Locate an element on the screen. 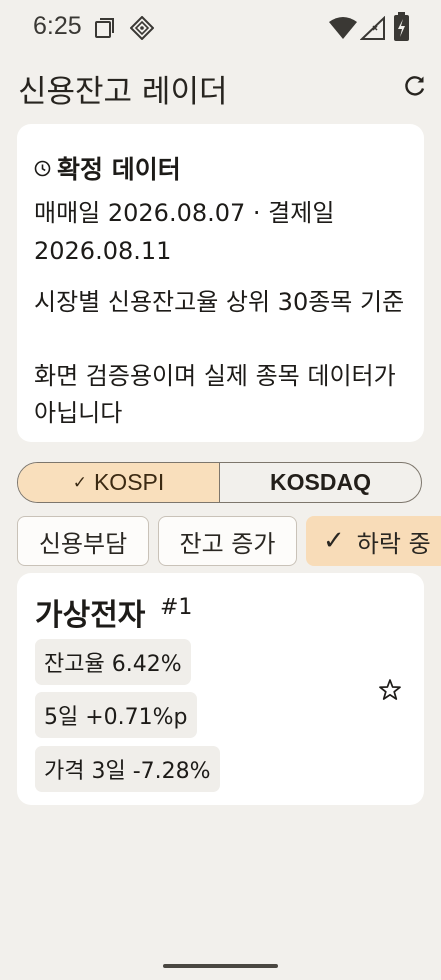  tab-kosdaq: KOSDAQ is located at coordinates (320, 482).